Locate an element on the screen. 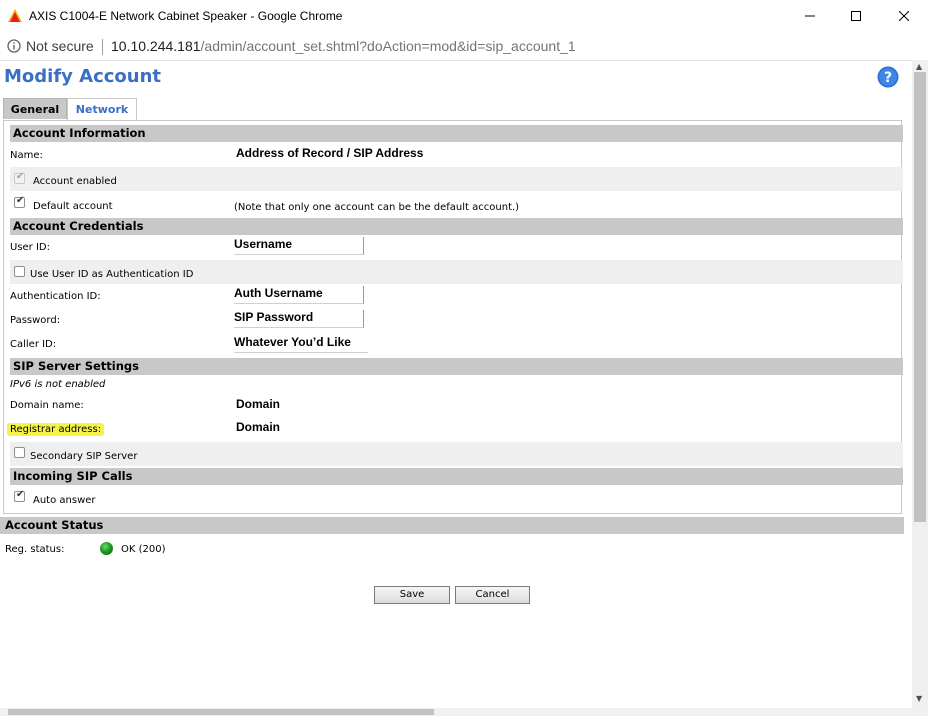 The height and width of the screenshot is (716, 928). section-account-status: Account Status is located at coordinates (452, 525).